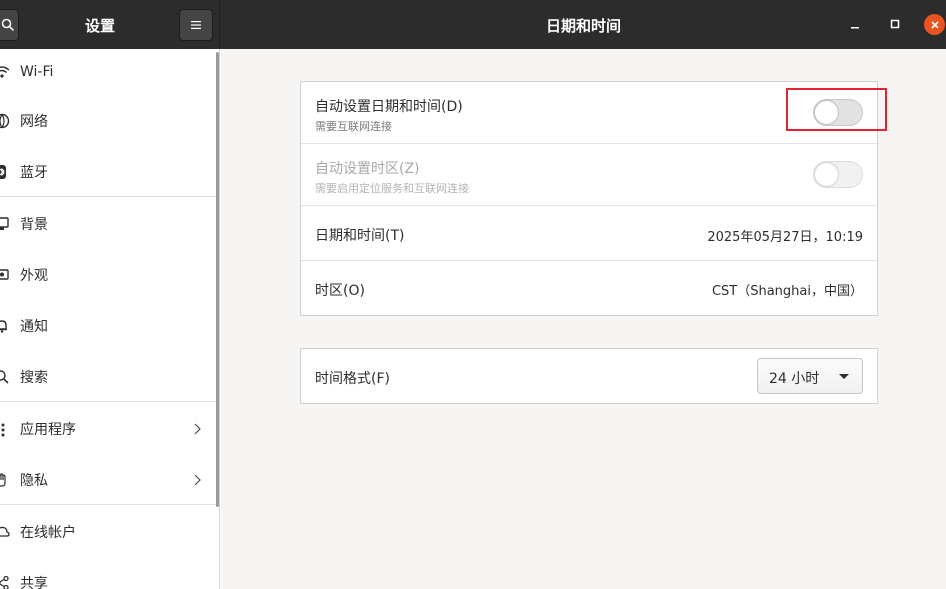 The width and height of the screenshot is (946, 589). What do you see at coordinates (108, 326) in the screenshot?
I see `sidebar-item-notifications: 通知` at bounding box center [108, 326].